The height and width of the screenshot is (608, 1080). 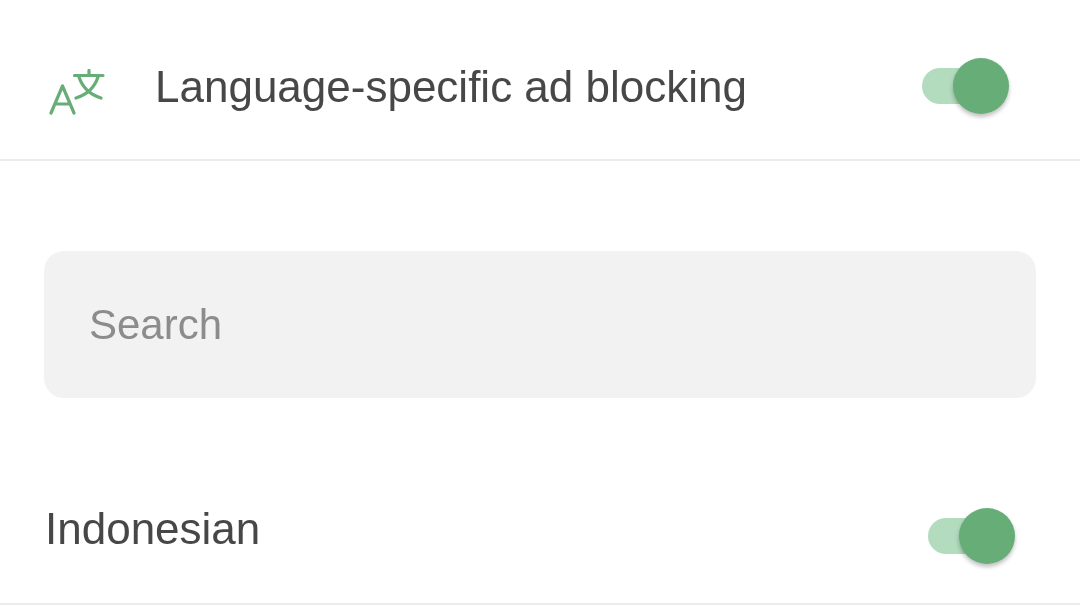 I want to click on language-name: Indonesian, so click(x=153, y=529).